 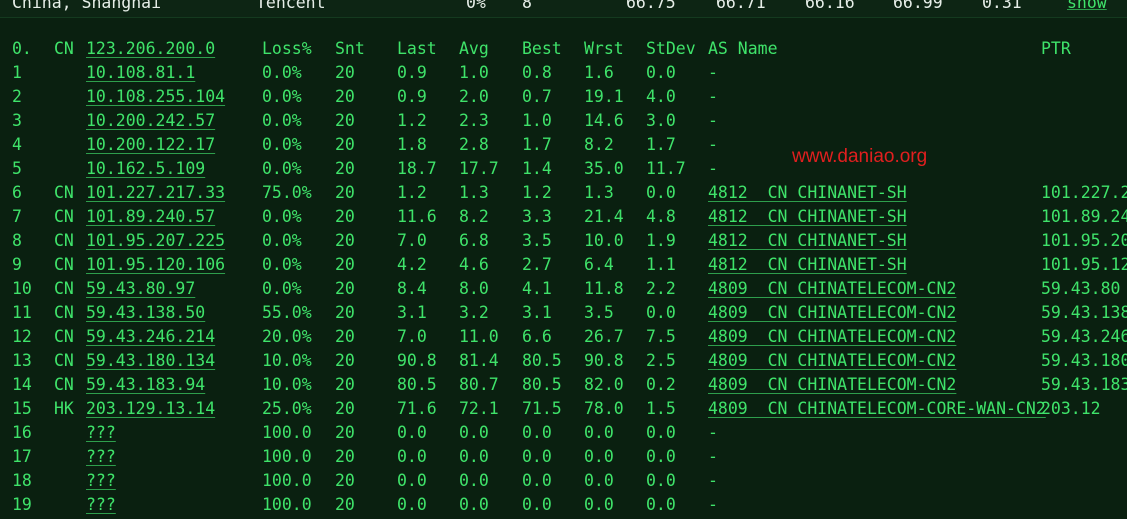 I want to click on hop-number: 13, so click(x=22, y=360).